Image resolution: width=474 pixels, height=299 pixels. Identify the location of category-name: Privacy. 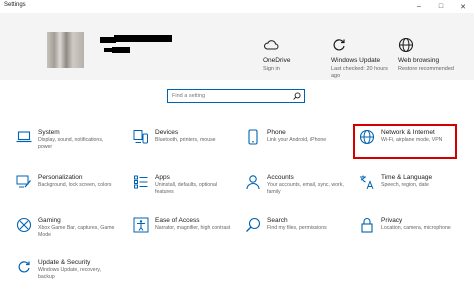
(392, 220).